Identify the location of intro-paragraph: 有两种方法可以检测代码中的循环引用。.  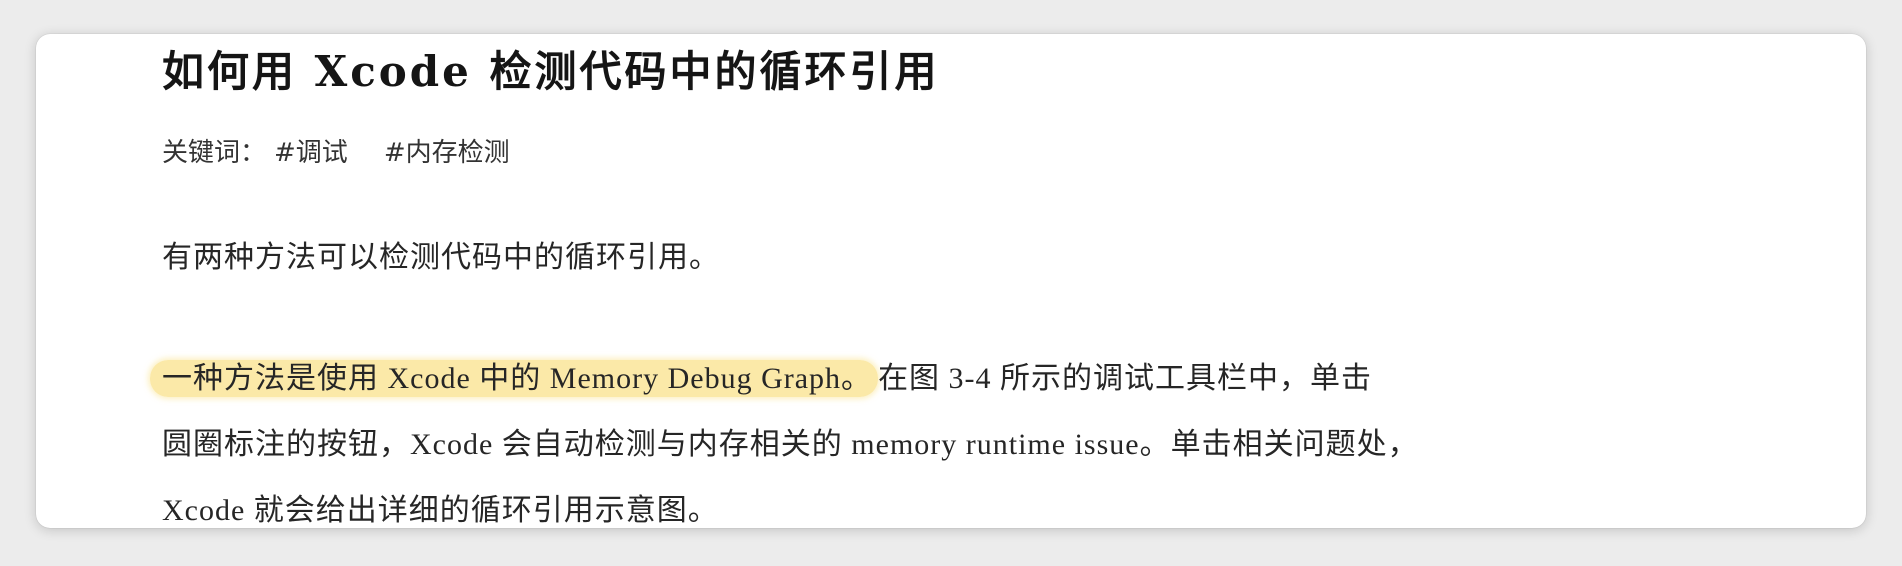
(441, 257).